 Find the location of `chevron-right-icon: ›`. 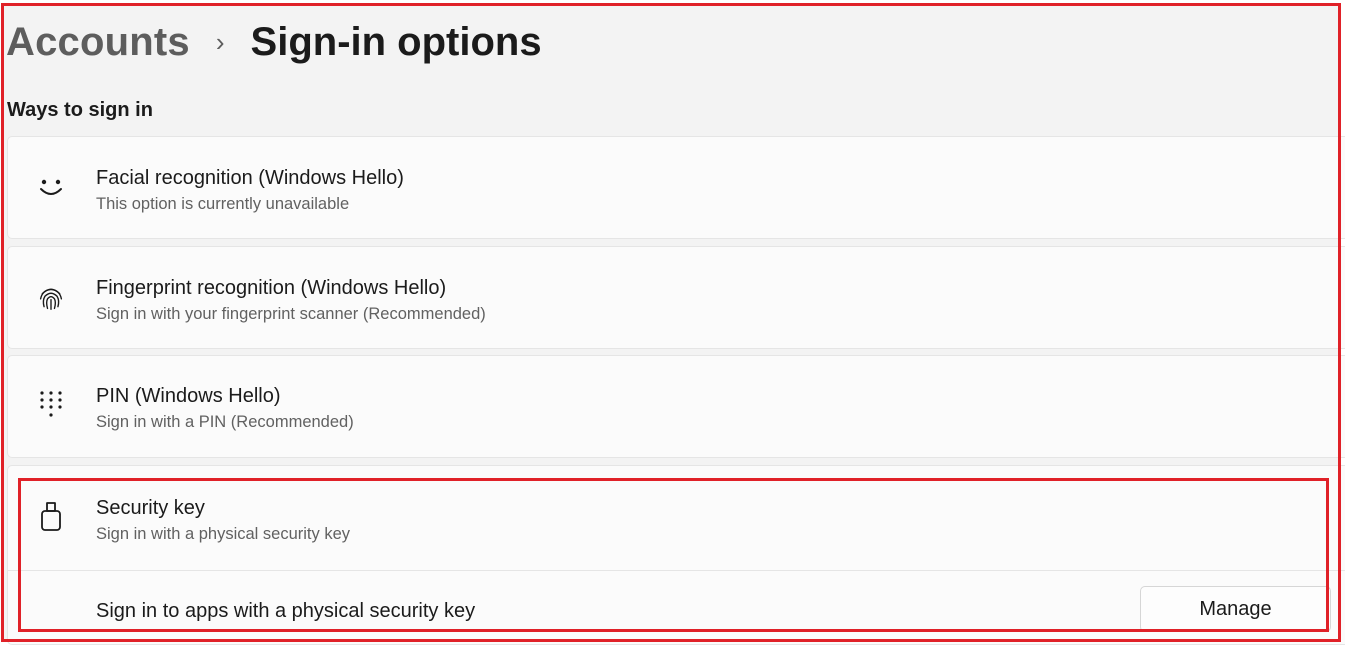

chevron-right-icon: › is located at coordinates (220, 41).